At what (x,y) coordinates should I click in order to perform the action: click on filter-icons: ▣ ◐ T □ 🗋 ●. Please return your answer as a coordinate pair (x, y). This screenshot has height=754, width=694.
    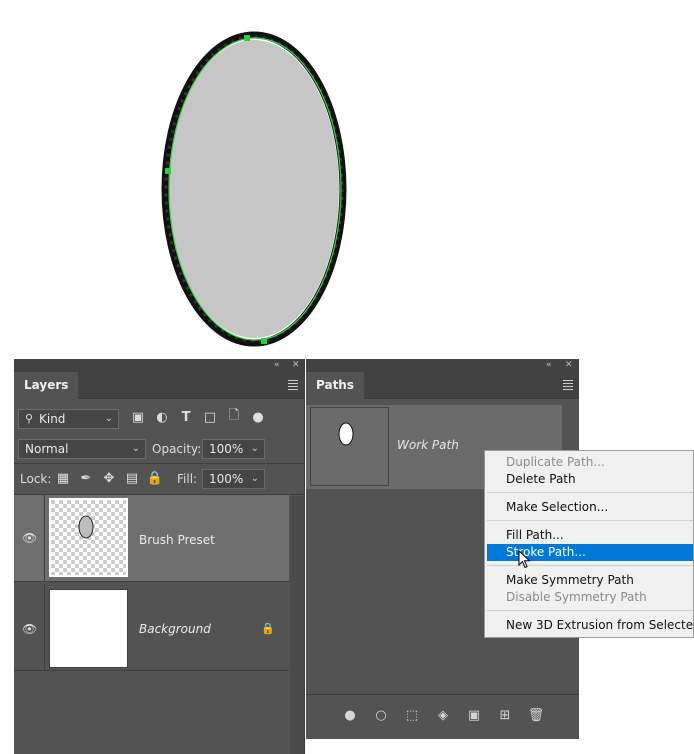
    Looking at the image, I should click on (198, 416).